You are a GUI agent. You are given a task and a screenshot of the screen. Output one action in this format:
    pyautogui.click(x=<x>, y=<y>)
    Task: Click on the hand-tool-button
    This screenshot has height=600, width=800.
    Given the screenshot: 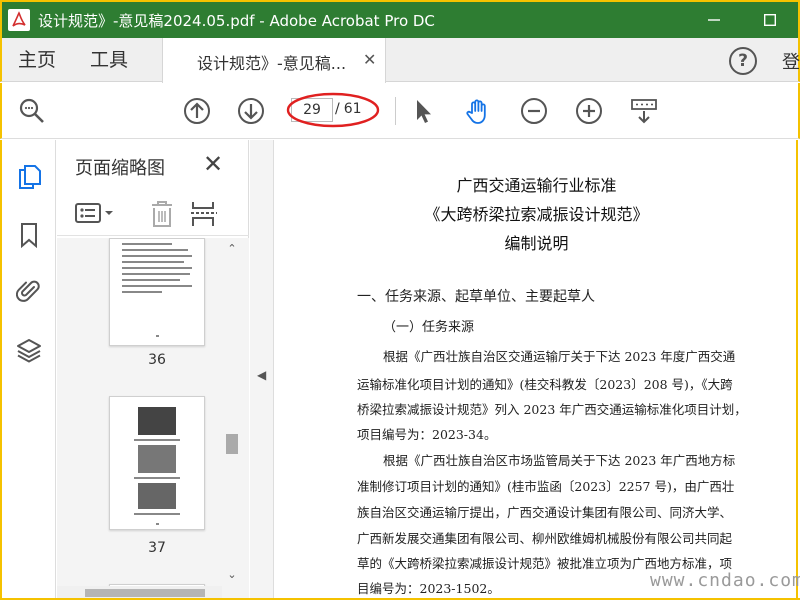 What is the action you would take?
    pyautogui.click(x=478, y=111)
    